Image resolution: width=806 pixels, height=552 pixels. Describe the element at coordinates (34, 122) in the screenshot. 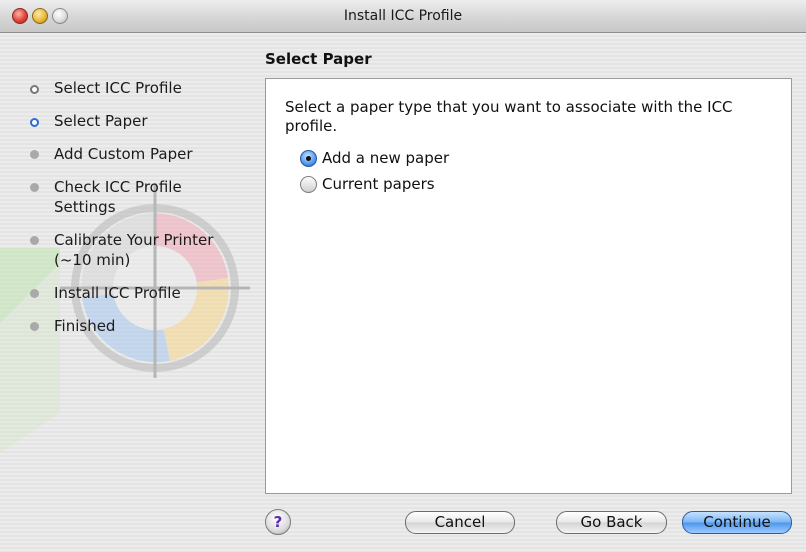

I see `step-current-icon` at that location.